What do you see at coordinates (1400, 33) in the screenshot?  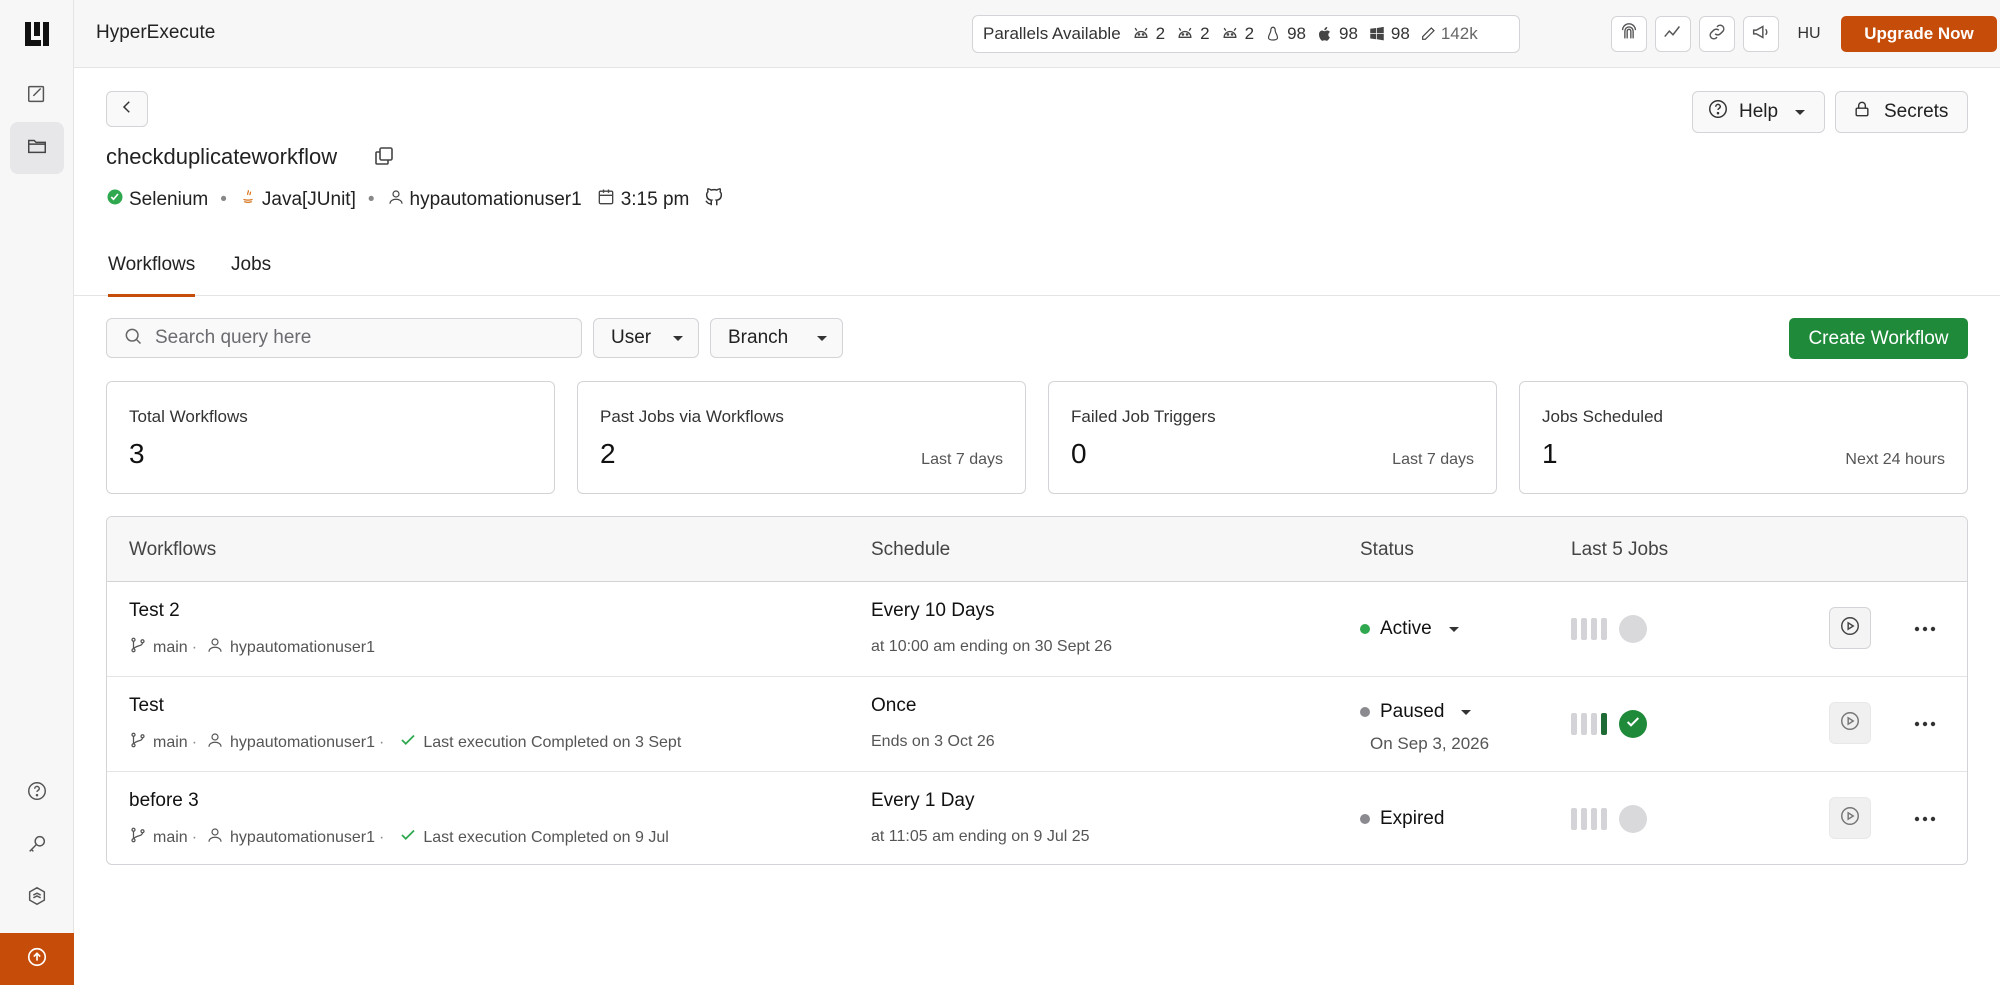 I see `parallels-value: 98` at bounding box center [1400, 33].